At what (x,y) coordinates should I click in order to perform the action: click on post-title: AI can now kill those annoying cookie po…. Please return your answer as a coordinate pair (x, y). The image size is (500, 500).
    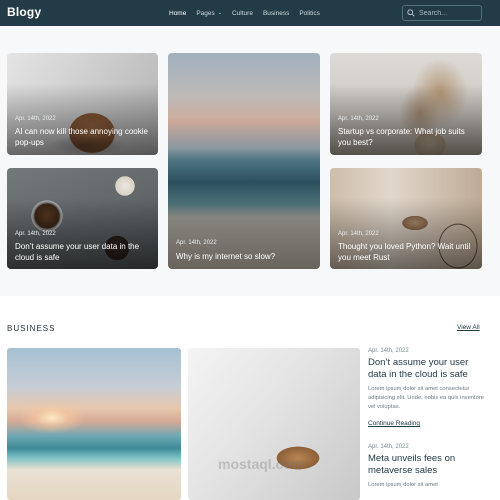
    Looking at the image, I should click on (82, 137).